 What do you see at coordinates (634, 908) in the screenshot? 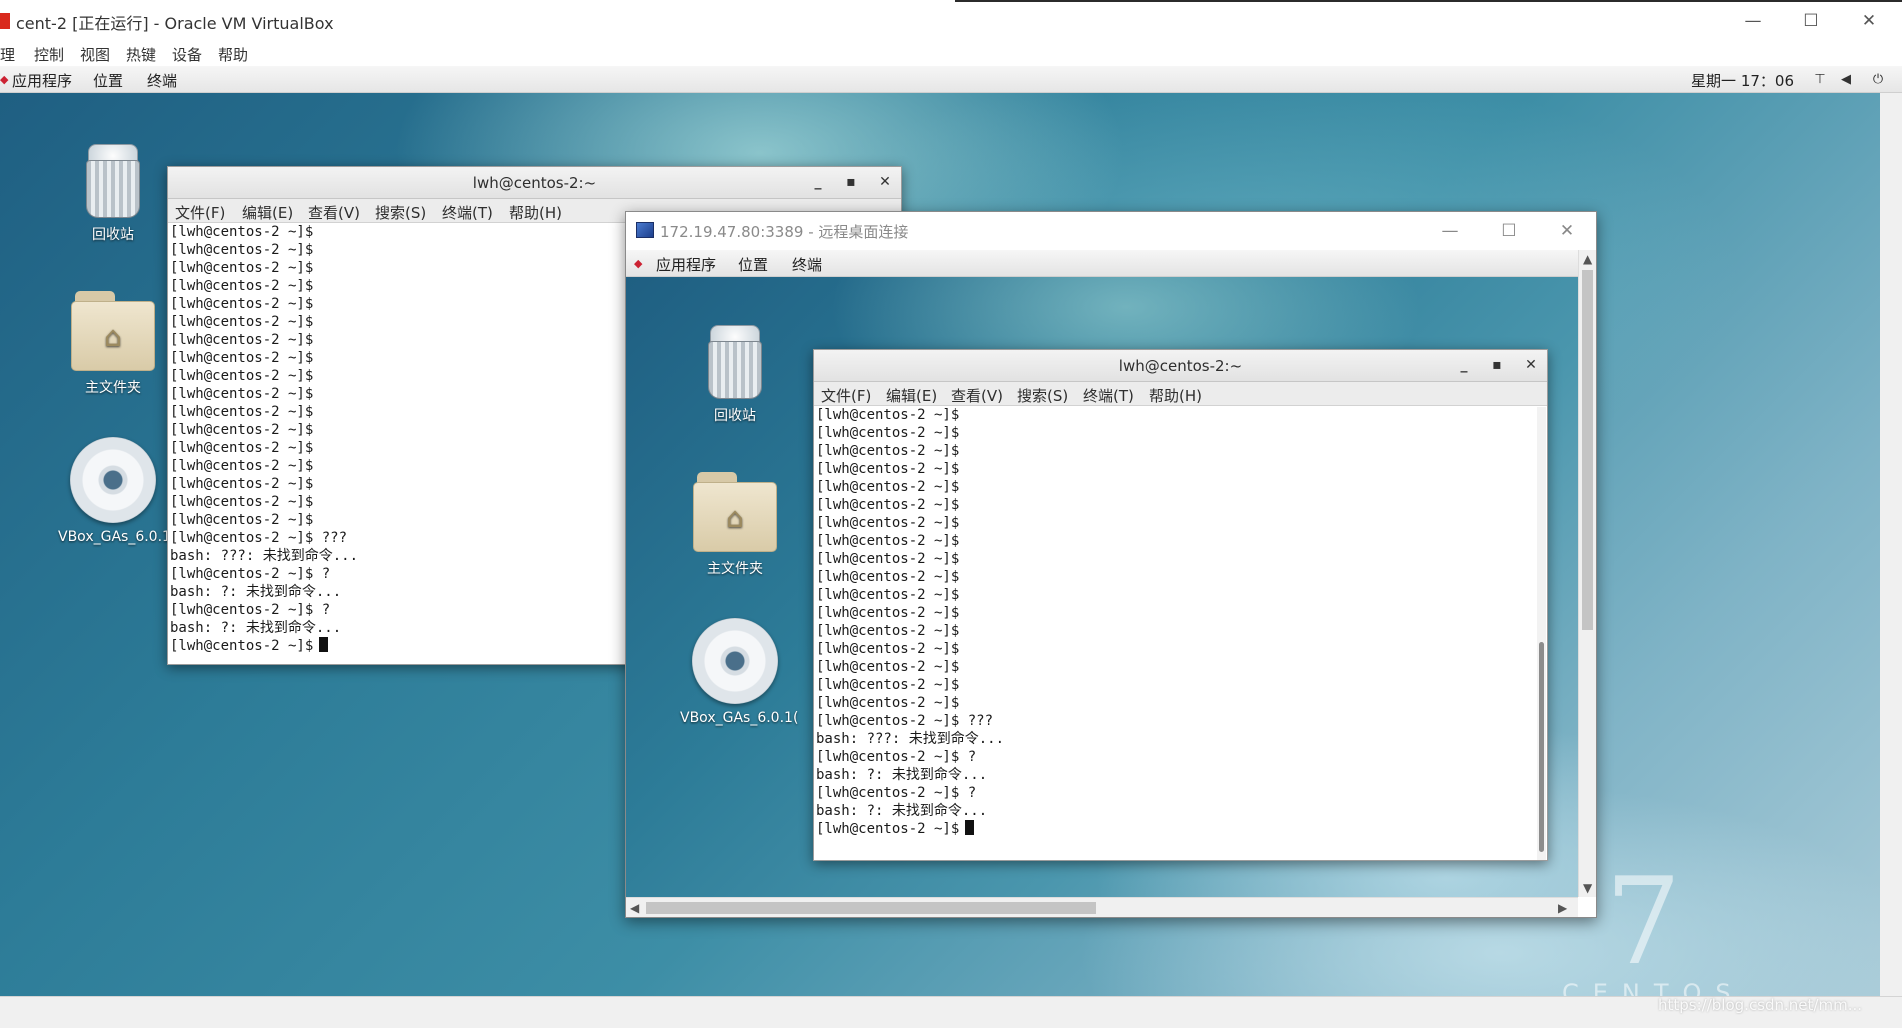
I see `scroll-left-arrow-icon: ◀` at bounding box center [634, 908].